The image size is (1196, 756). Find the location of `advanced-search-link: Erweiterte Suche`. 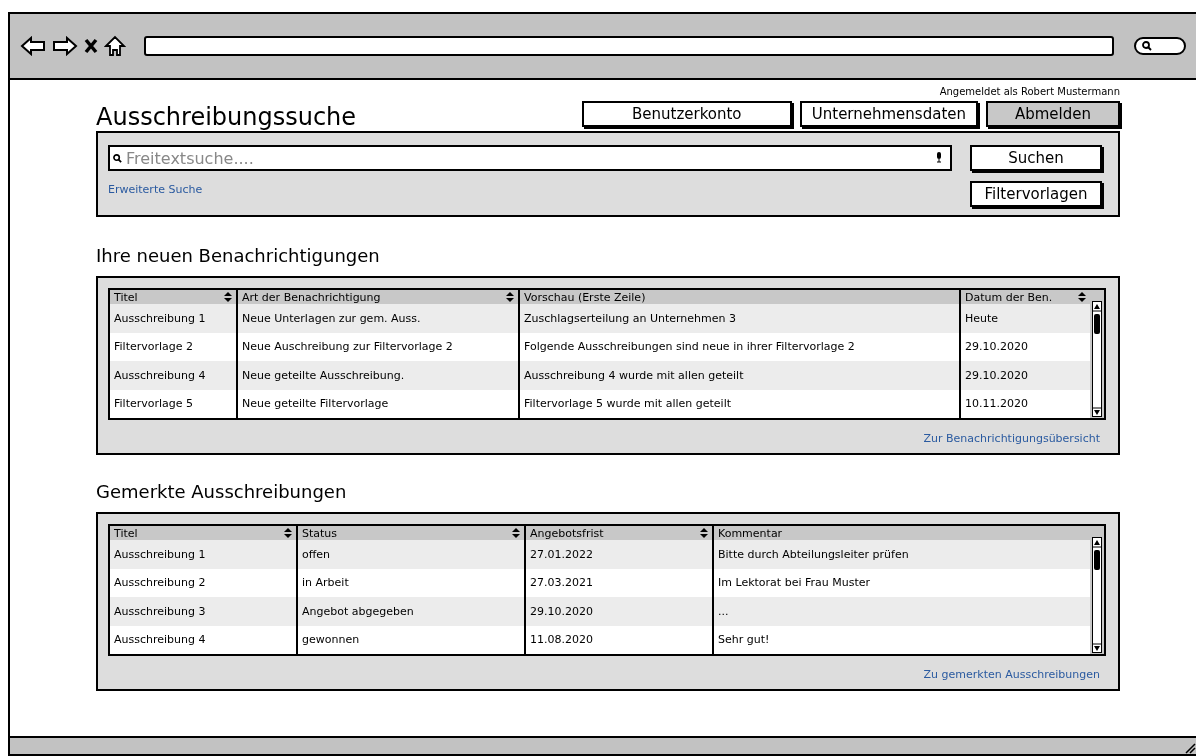

advanced-search-link: Erweiterte Suche is located at coordinates (530, 189).